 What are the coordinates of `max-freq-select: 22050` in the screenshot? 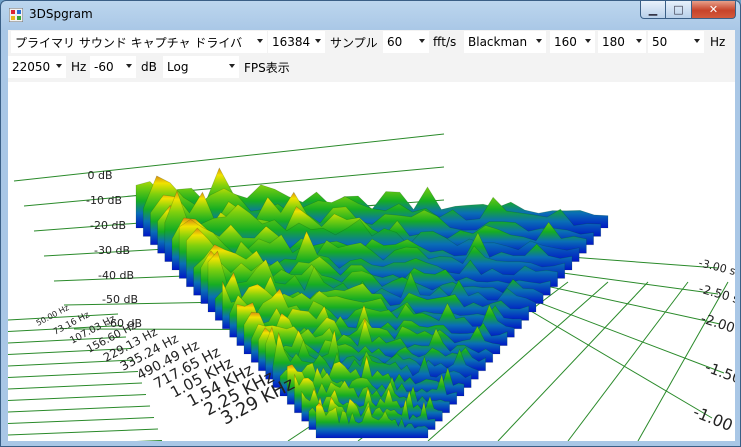 It's located at (37, 67).